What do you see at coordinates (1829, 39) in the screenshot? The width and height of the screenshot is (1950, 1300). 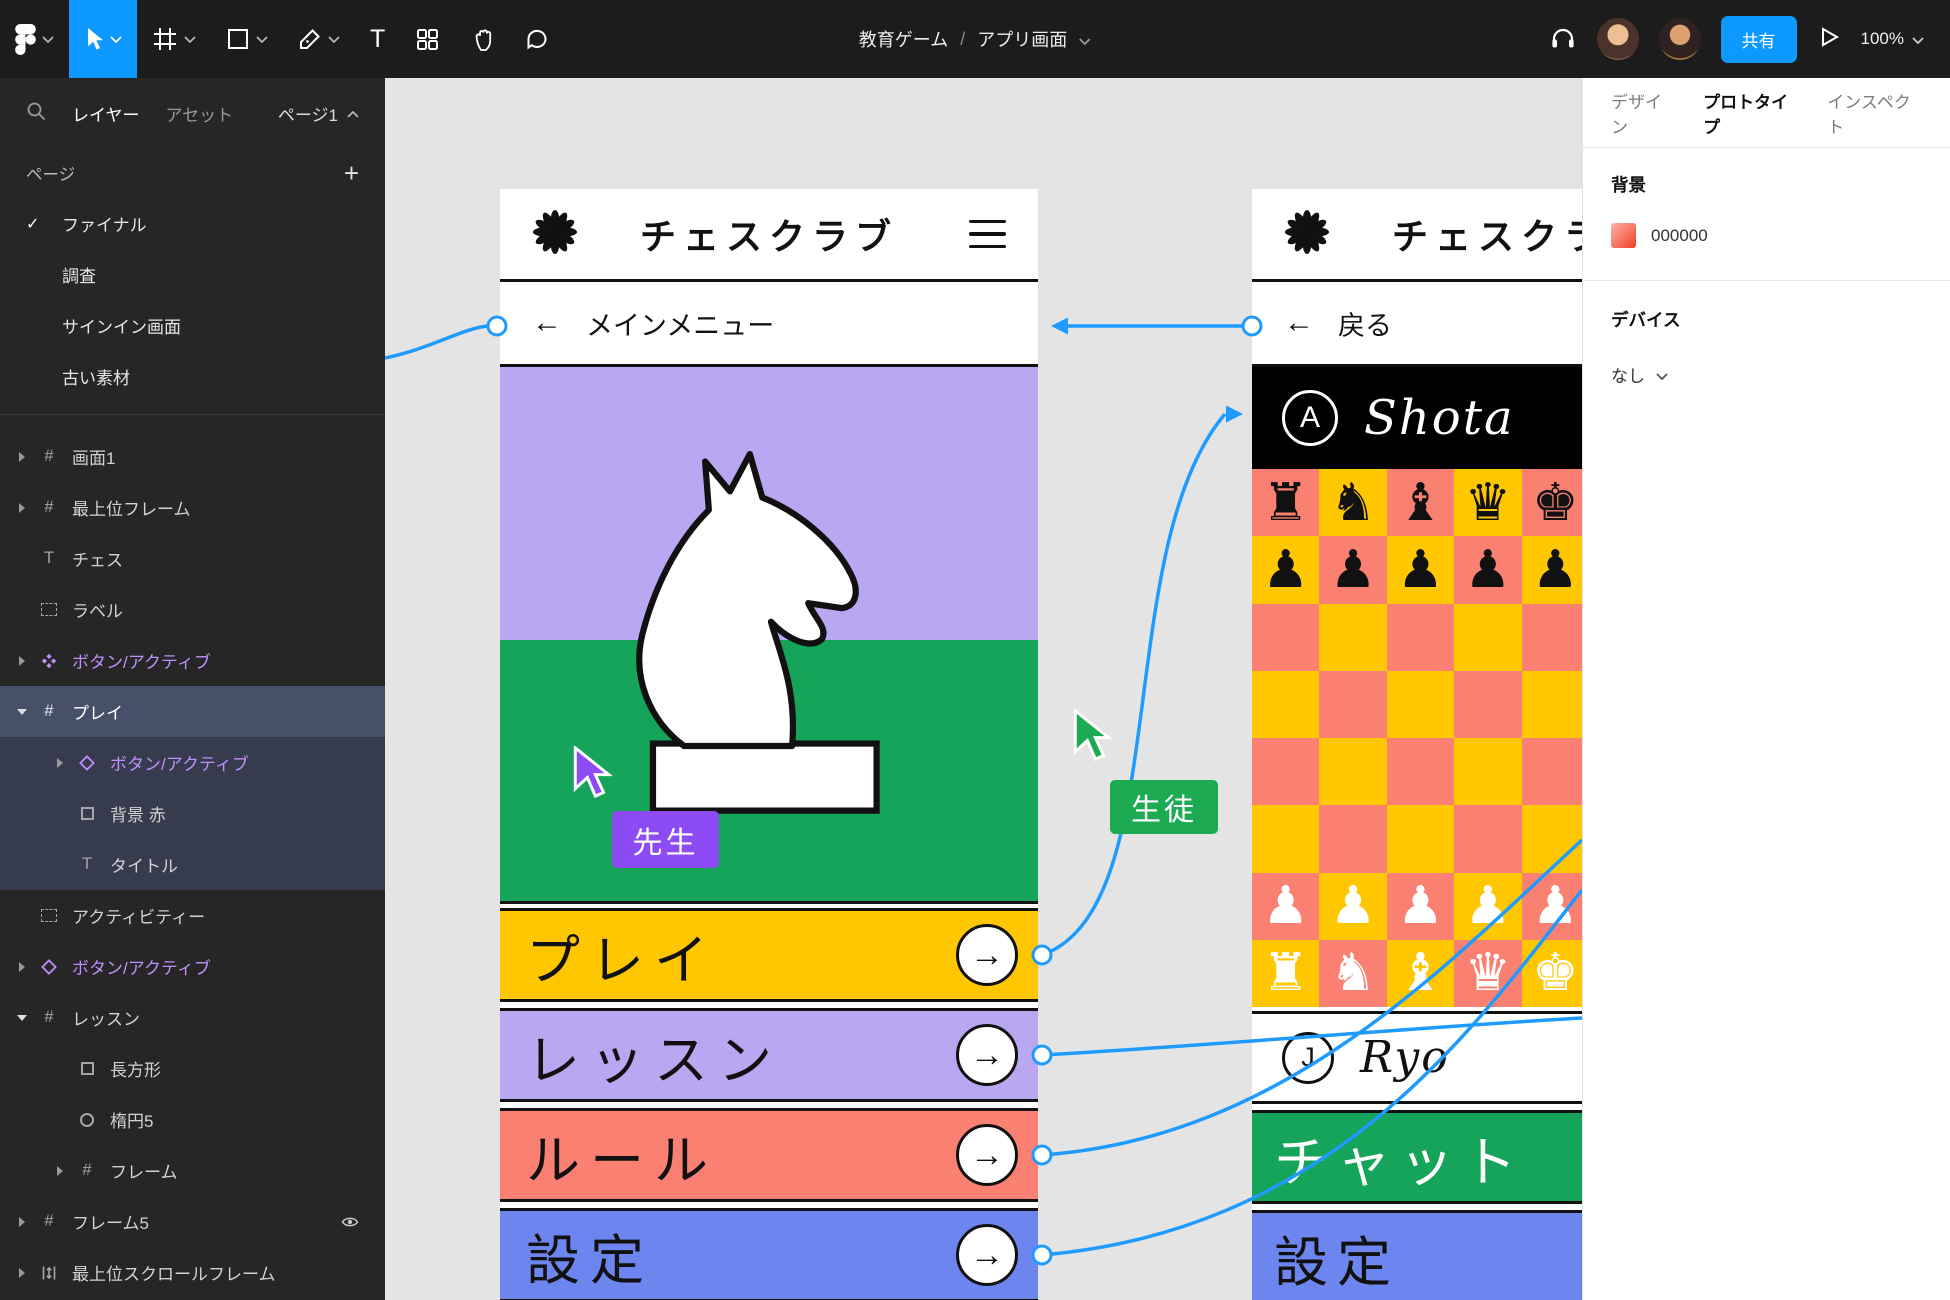 I see `present-play-icon` at bounding box center [1829, 39].